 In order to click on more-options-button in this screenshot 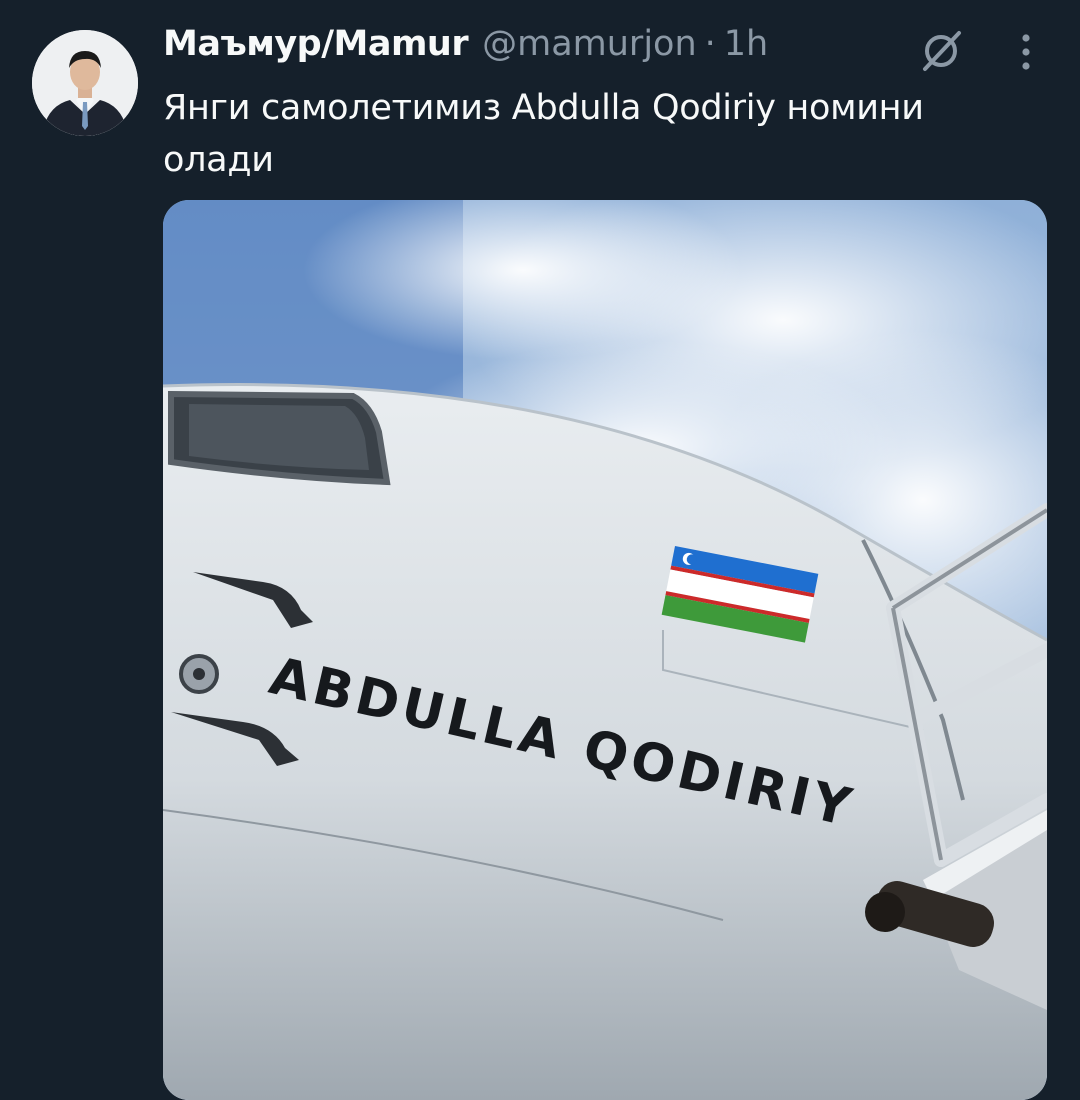, I will do `click(1026, 52)`.